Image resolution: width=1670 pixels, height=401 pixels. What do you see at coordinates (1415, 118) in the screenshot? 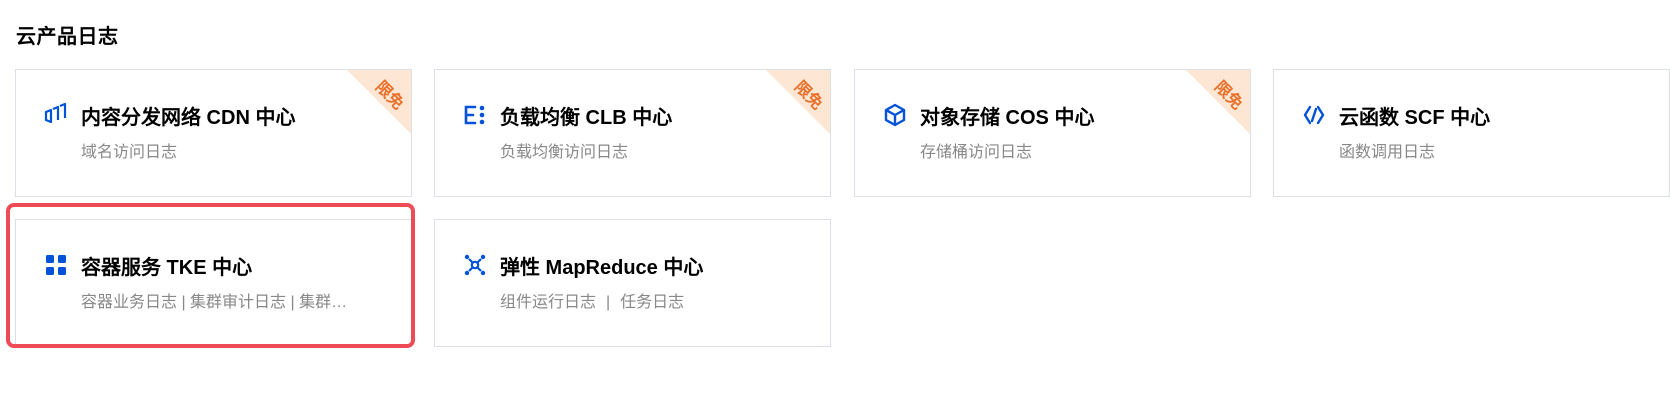
I see `card-title: 云函数 SCF 中心` at bounding box center [1415, 118].